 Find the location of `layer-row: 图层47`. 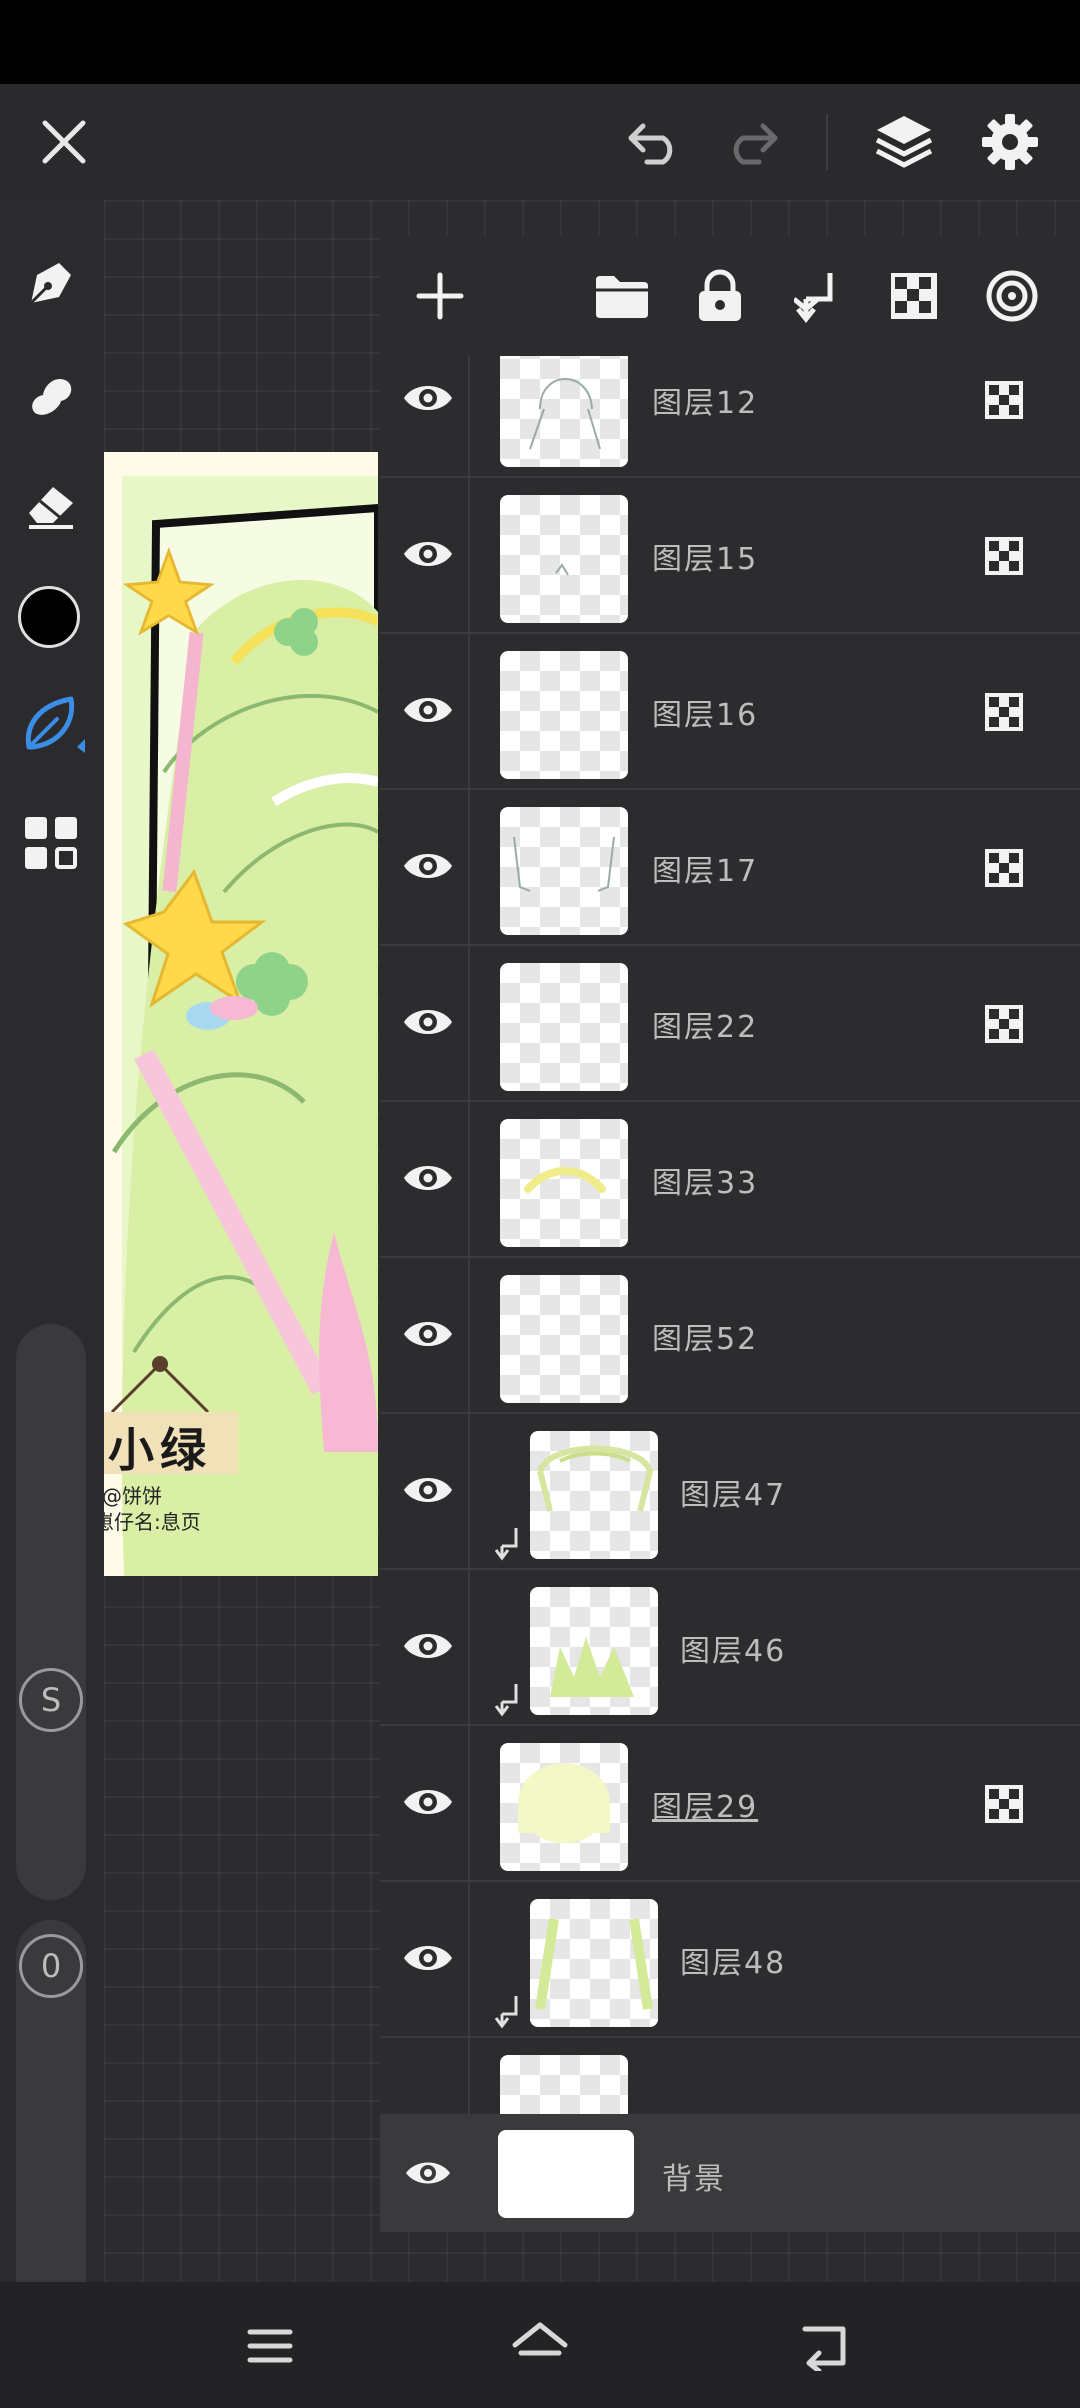

layer-row: 图层47 is located at coordinates (730, 1492).